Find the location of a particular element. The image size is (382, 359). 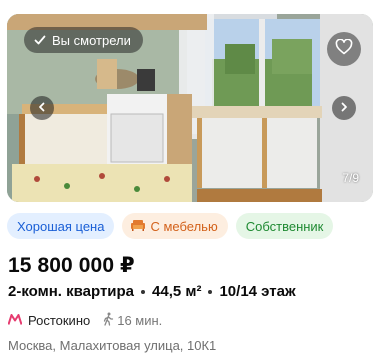

furniture-label: С мебелью is located at coordinates (184, 226).